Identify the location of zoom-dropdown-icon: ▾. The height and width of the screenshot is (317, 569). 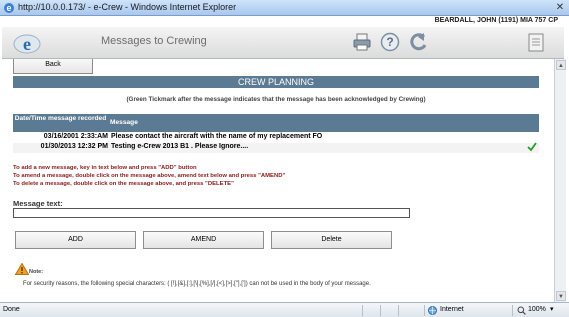
(552, 309).